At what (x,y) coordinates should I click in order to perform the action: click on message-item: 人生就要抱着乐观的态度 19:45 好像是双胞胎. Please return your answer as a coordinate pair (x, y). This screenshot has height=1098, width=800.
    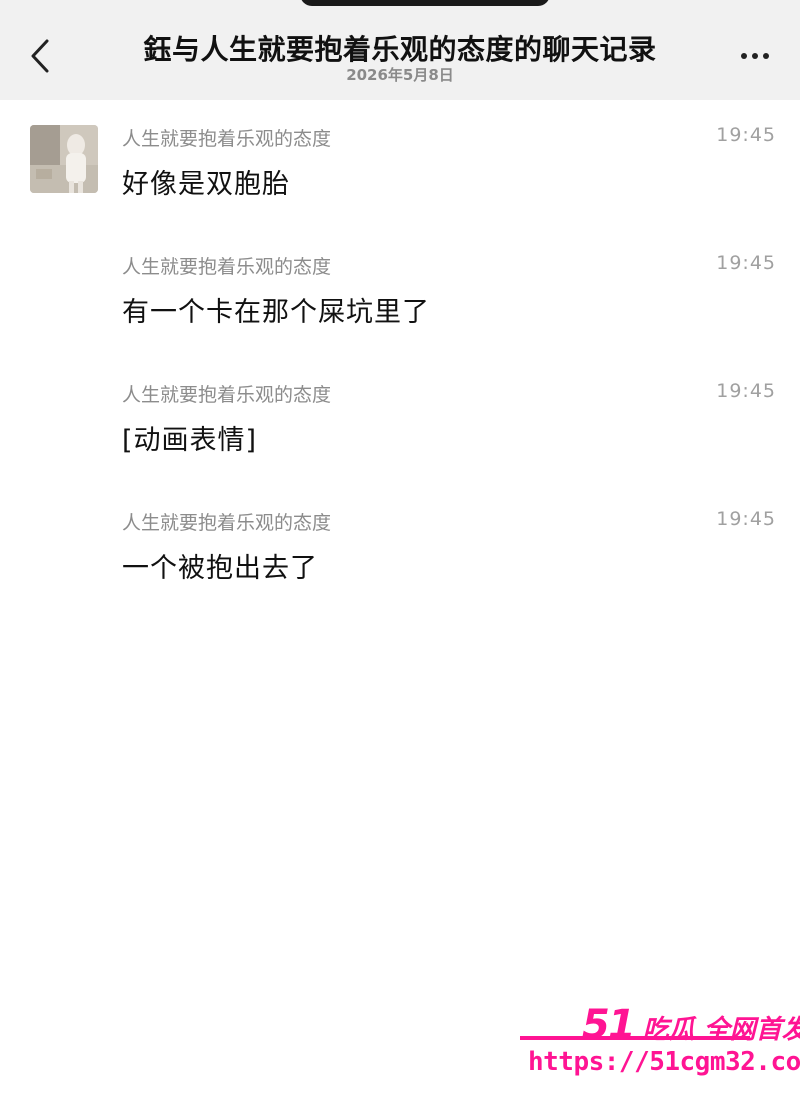
    Looking at the image, I should click on (400, 164).